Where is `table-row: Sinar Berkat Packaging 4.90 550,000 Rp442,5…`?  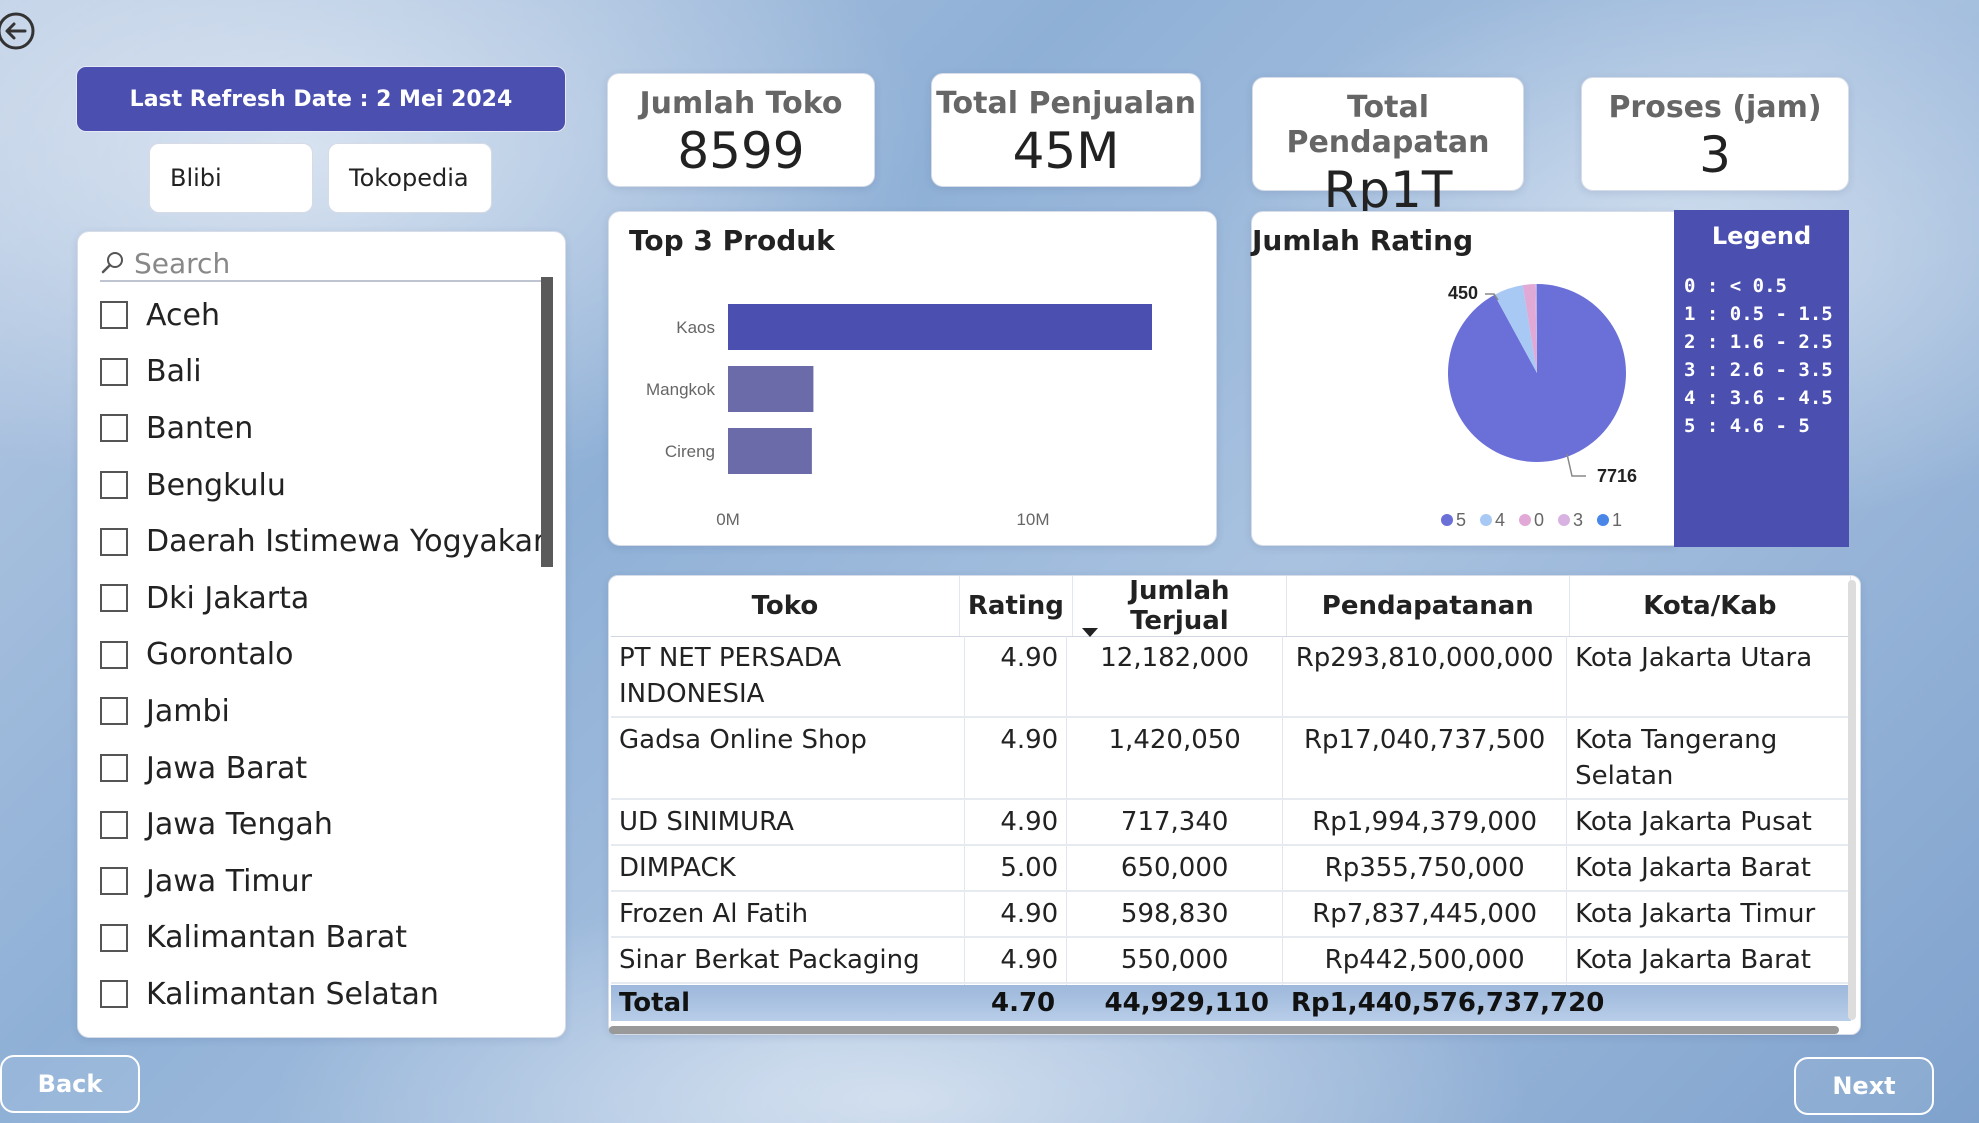 table-row: Sinar Berkat Packaging 4.90 550,000 Rp442,5… is located at coordinates (1231, 960).